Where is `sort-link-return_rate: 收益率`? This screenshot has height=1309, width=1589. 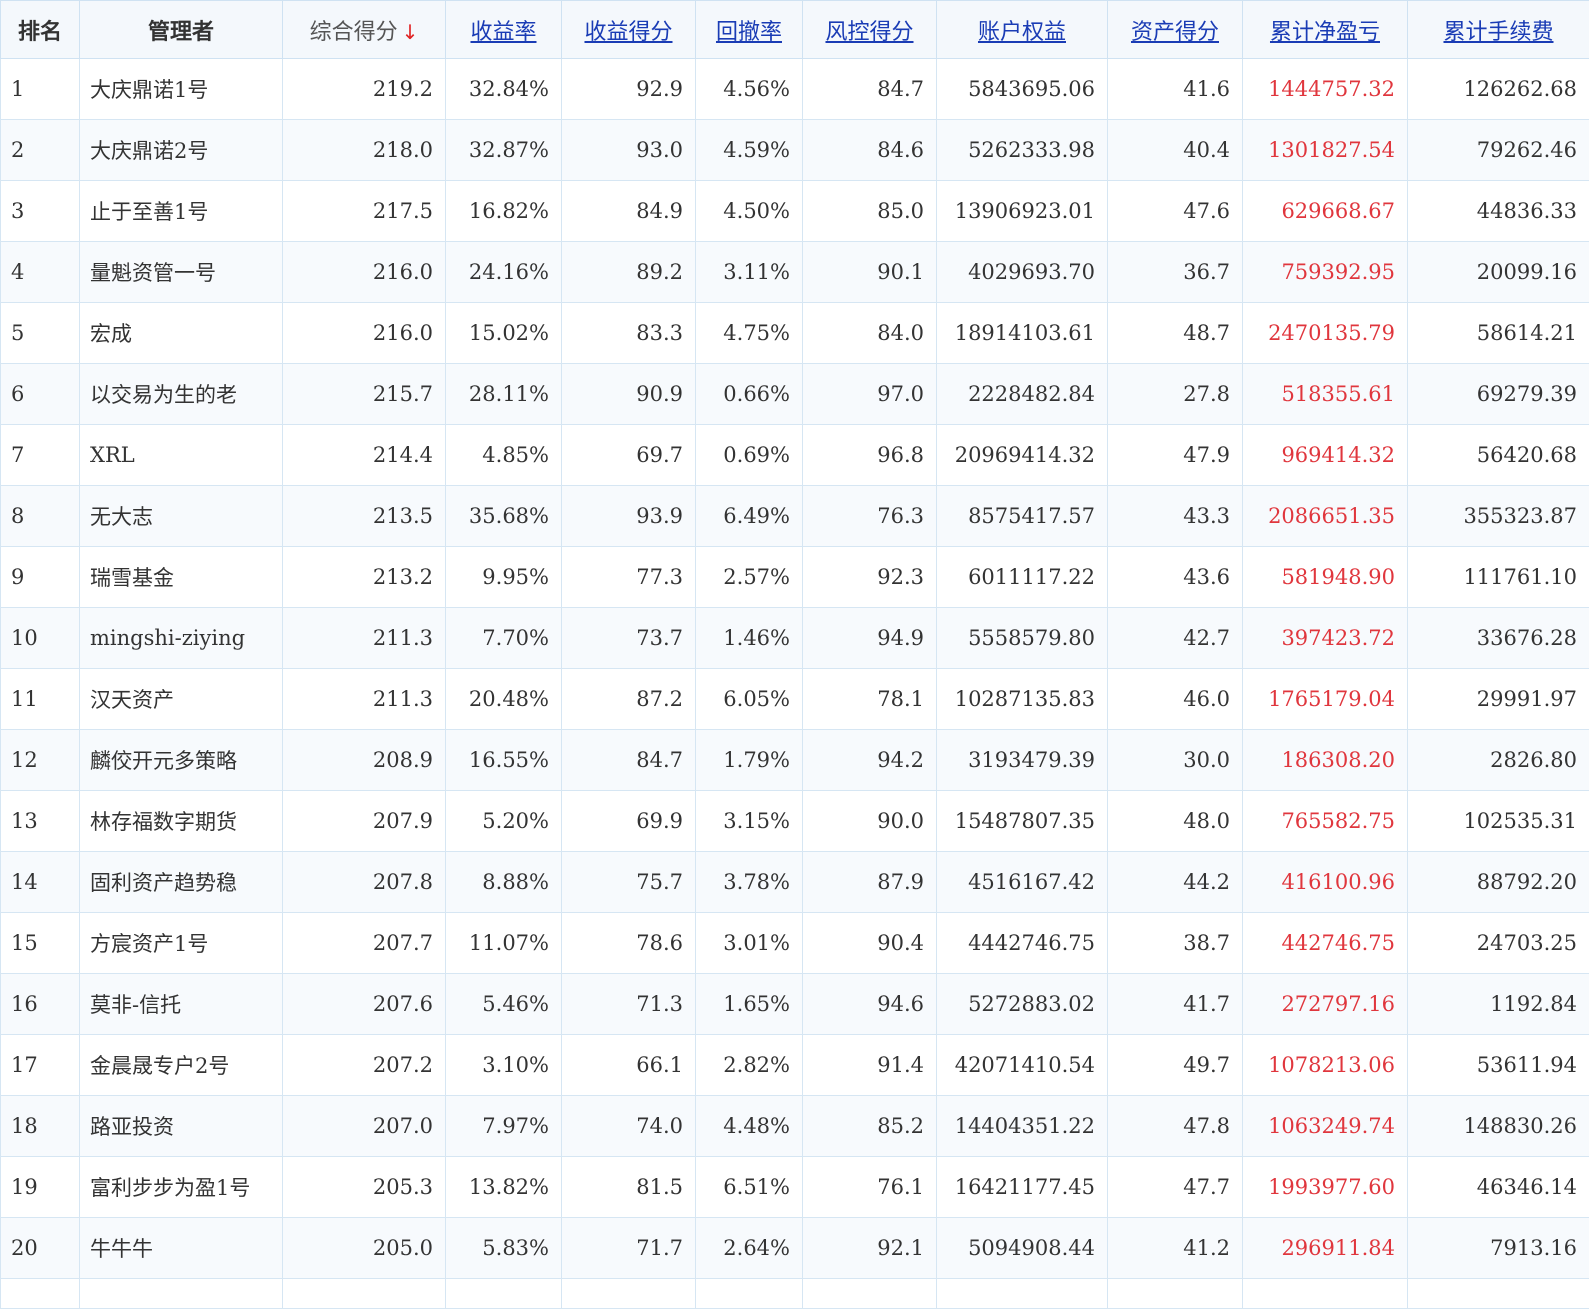
sort-link-return_rate: 收益率 is located at coordinates (503, 32).